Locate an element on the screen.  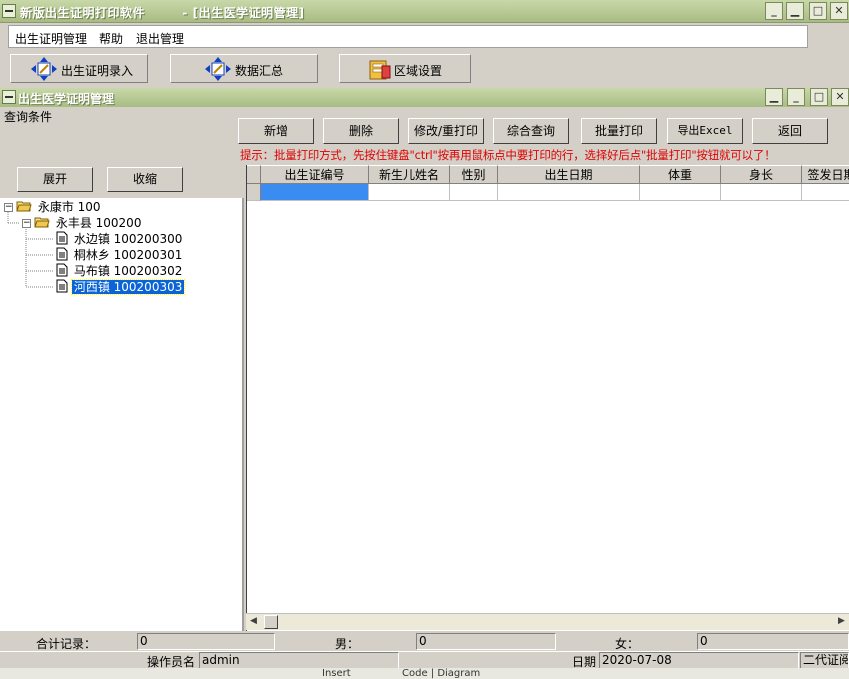
toolbar-label: 数据汇总 is located at coordinates (259, 71).